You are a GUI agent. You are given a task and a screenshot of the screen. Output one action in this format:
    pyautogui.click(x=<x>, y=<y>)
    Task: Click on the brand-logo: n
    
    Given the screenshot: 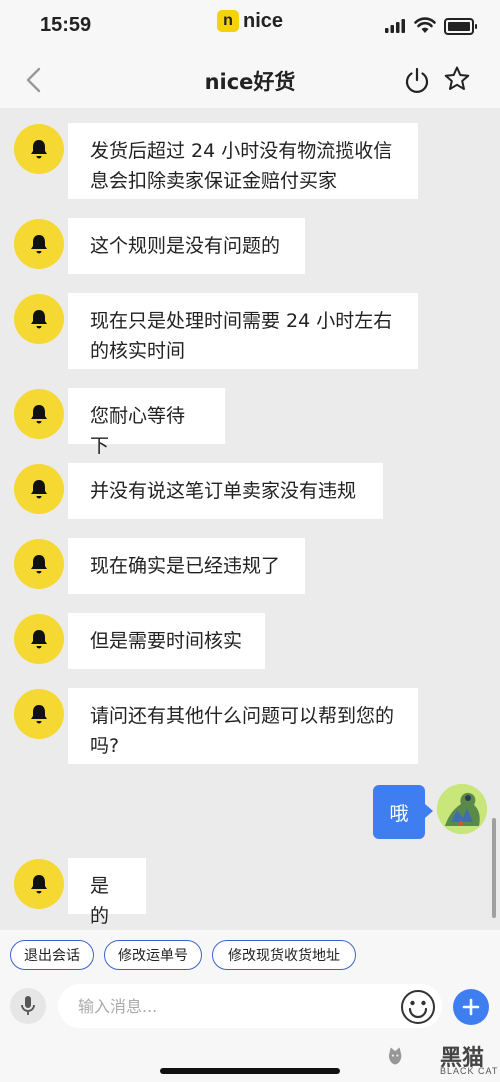 What is the action you would take?
    pyautogui.click(x=228, y=21)
    